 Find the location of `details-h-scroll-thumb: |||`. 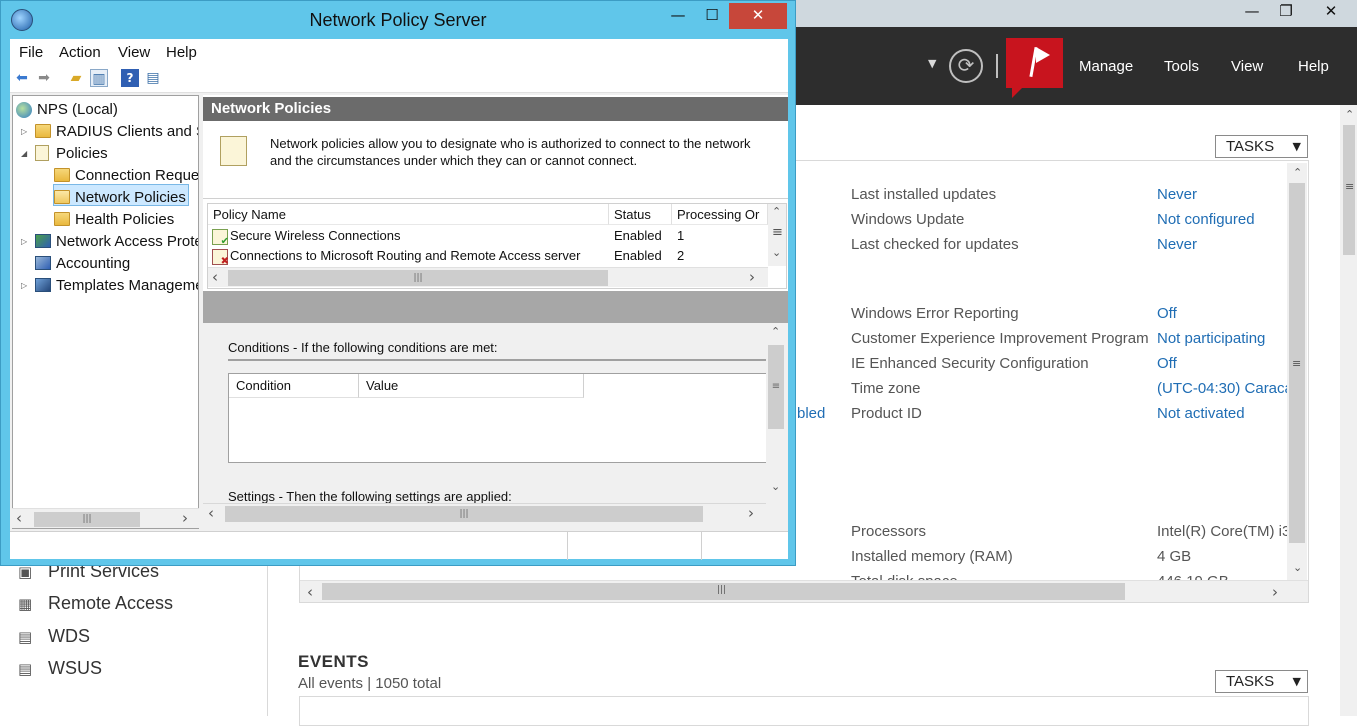

details-h-scroll-thumb: ||| is located at coordinates (464, 514).